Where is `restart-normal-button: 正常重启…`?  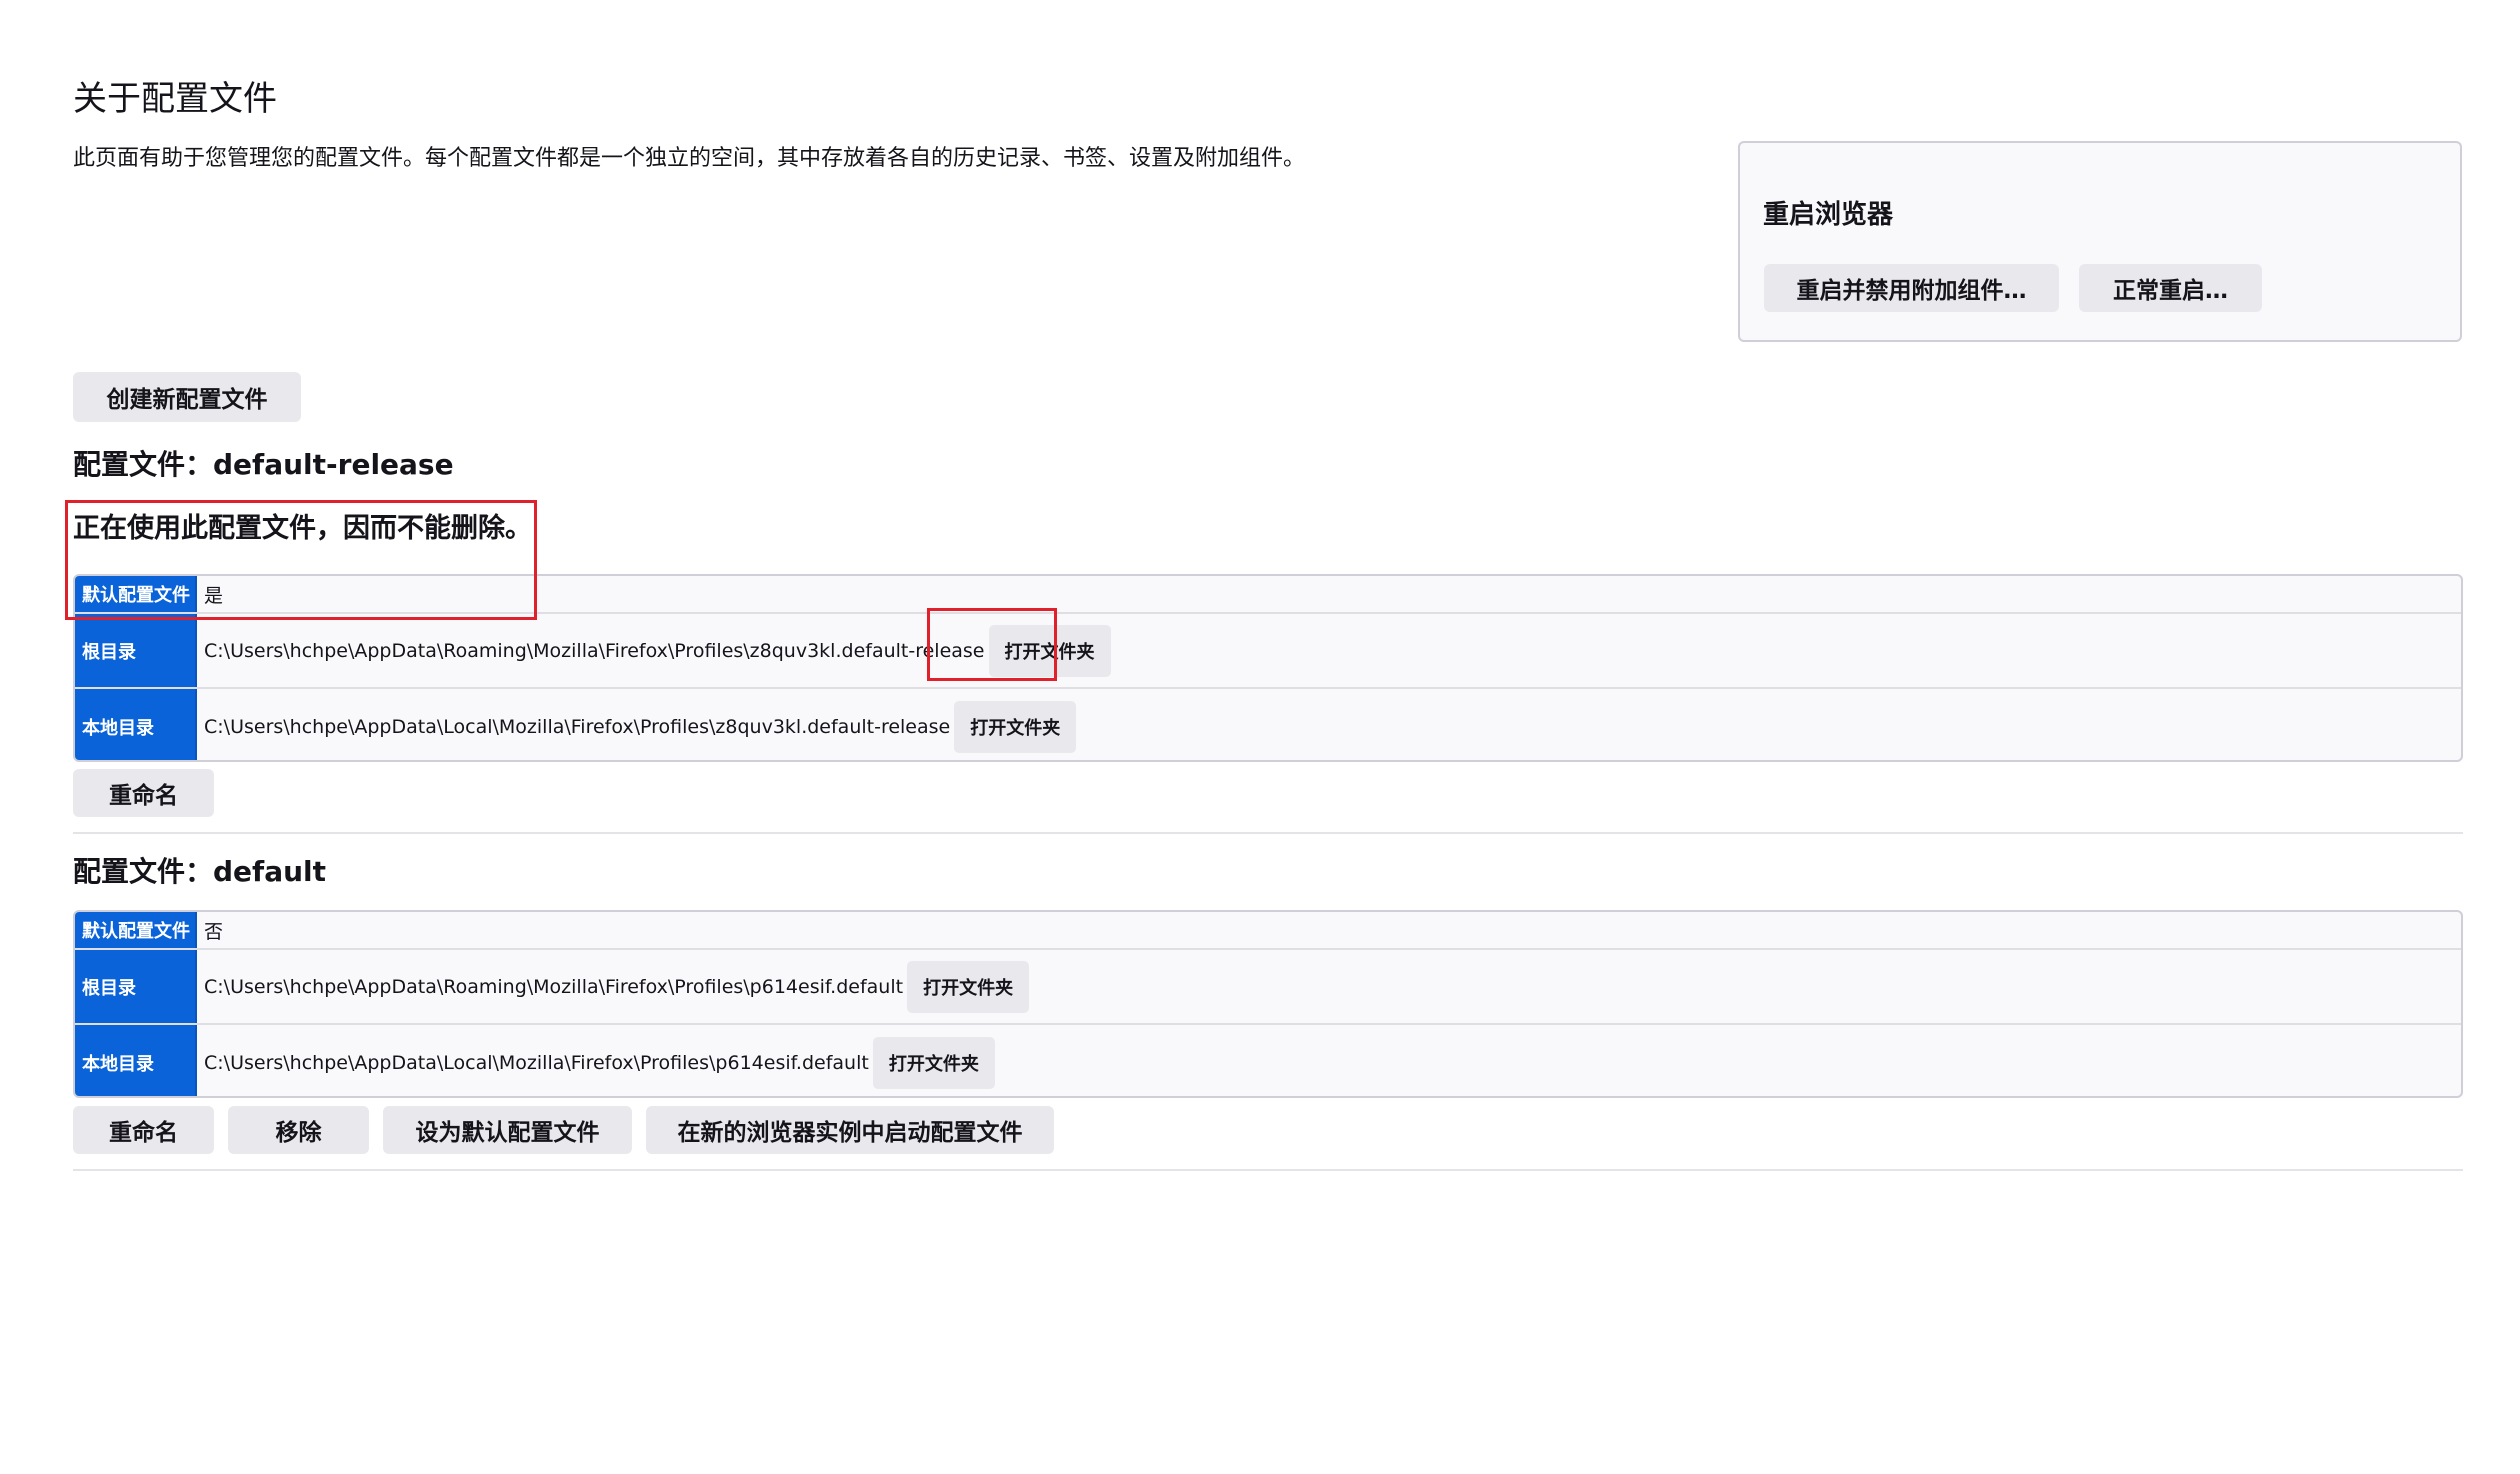 restart-normal-button: 正常重启… is located at coordinates (2170, 288).